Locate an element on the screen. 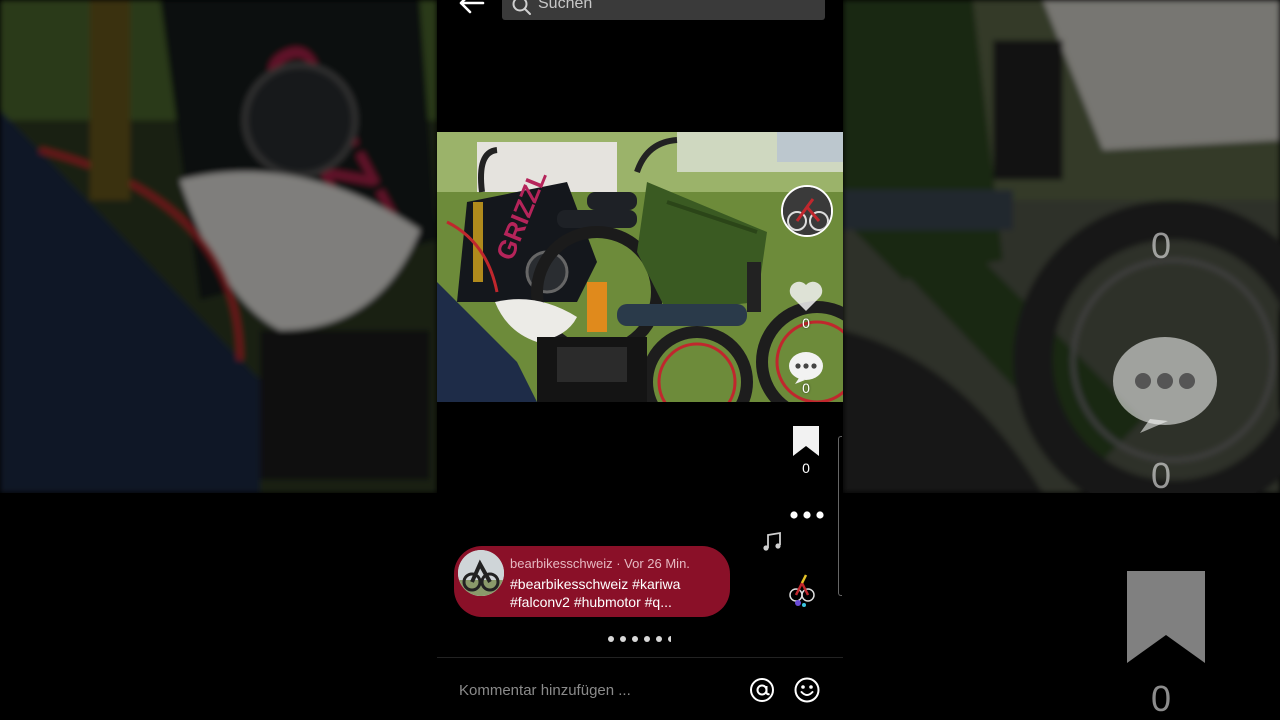 The image size is (1280, 720). blurred-comment-count: 0 is located at coordinates (1161, 474).